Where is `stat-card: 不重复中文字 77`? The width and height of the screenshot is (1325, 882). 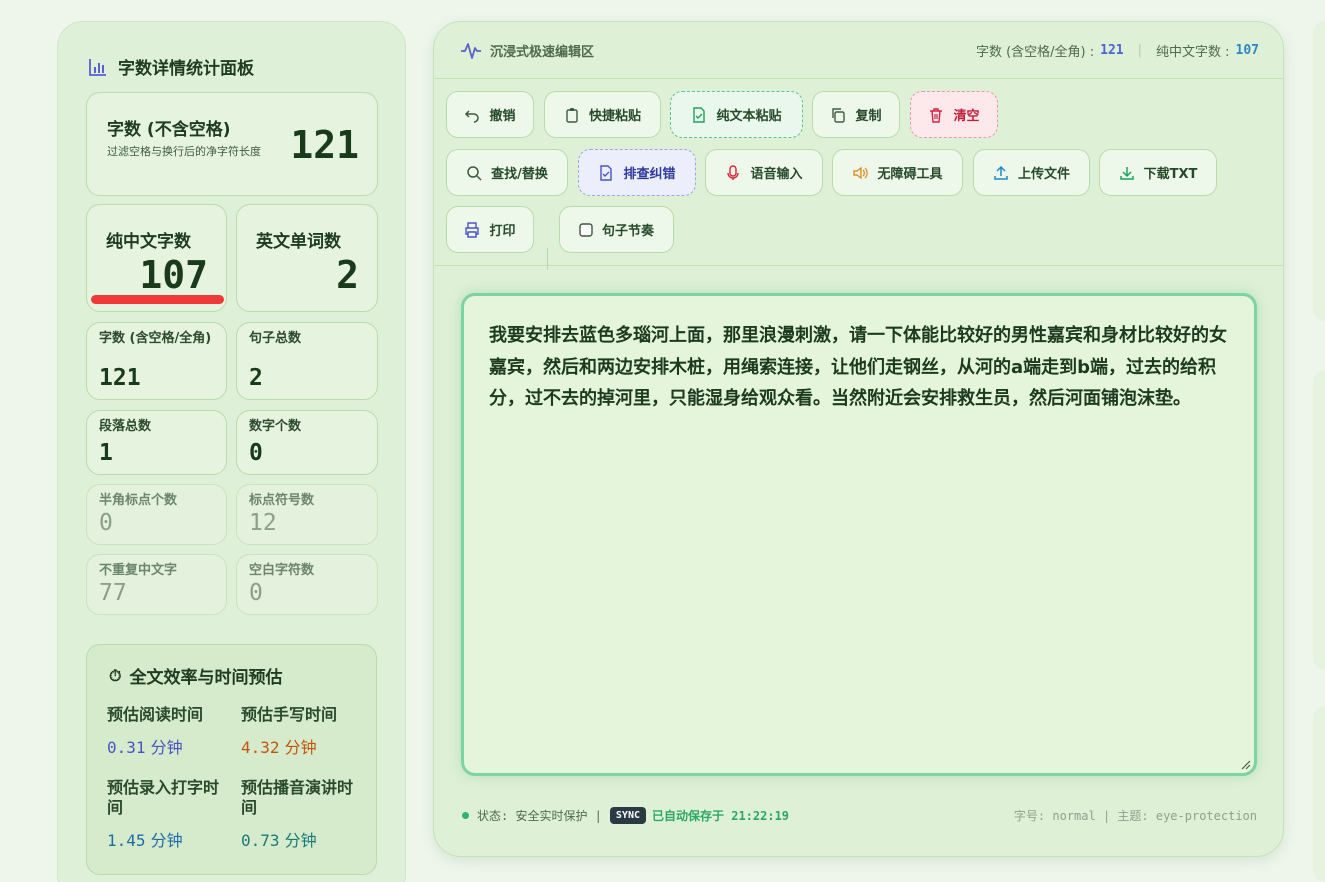 stat-card: 不重复中文字 77 is located at coordinates (156, 584).